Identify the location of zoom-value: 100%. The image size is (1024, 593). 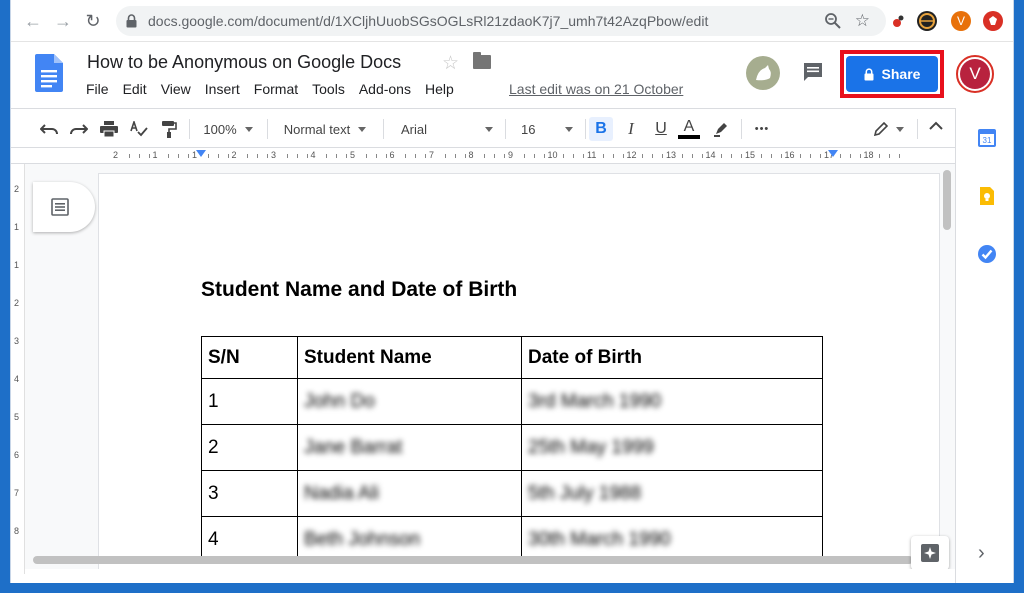
(220, 129).